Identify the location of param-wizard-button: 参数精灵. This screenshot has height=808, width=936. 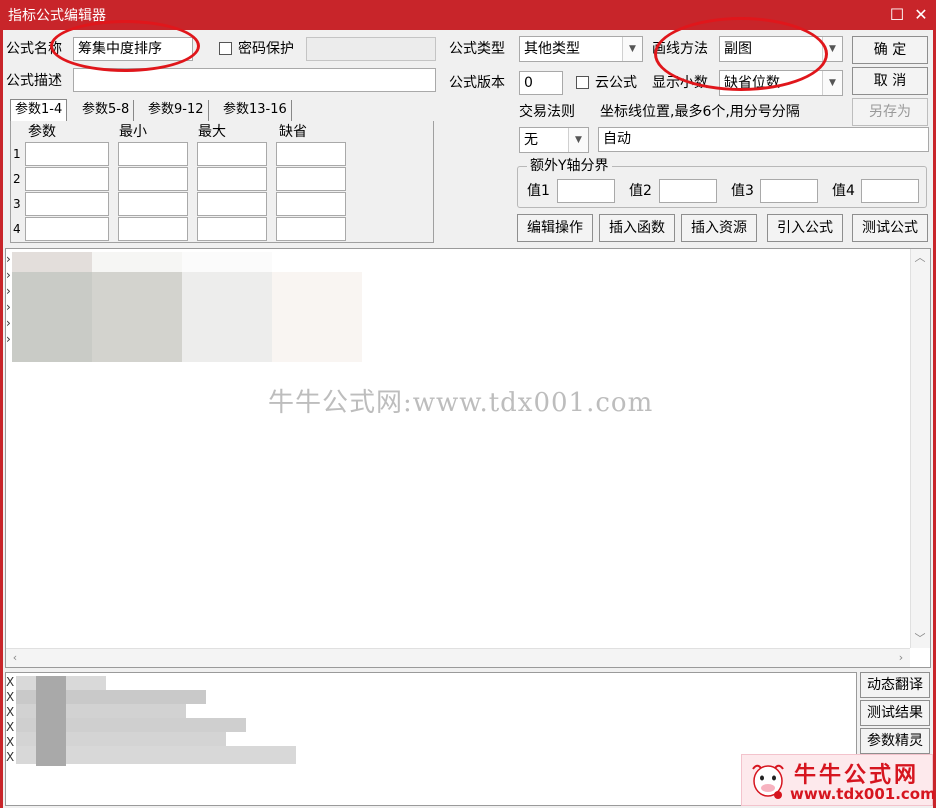
(895, 741).